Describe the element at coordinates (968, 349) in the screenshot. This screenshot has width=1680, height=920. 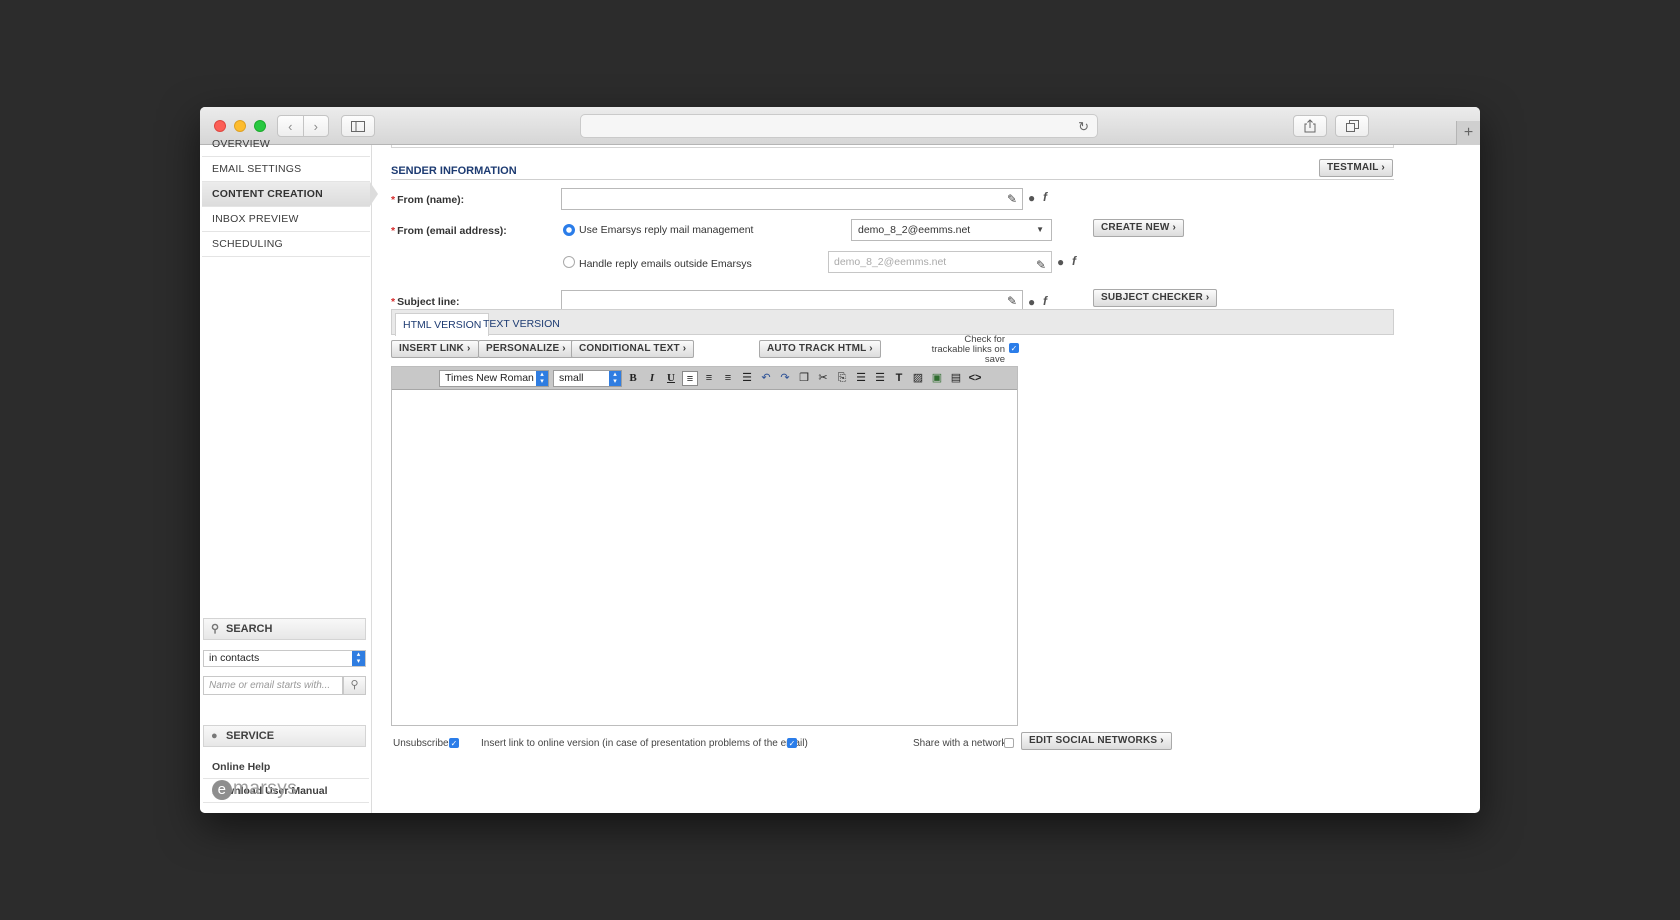
I see `check-trackable-label: Check for trackable links on save` at that location.